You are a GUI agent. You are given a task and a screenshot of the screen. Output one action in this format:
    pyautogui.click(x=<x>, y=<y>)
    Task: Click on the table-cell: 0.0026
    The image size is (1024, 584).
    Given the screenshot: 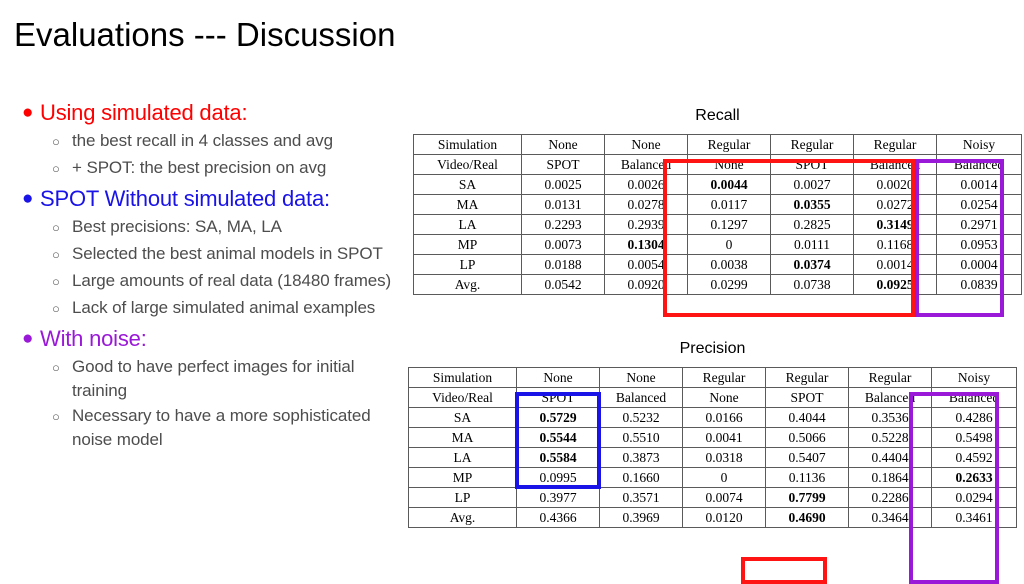 What is the action you would take?
    pyautogui.click(x=646, y=184)
    